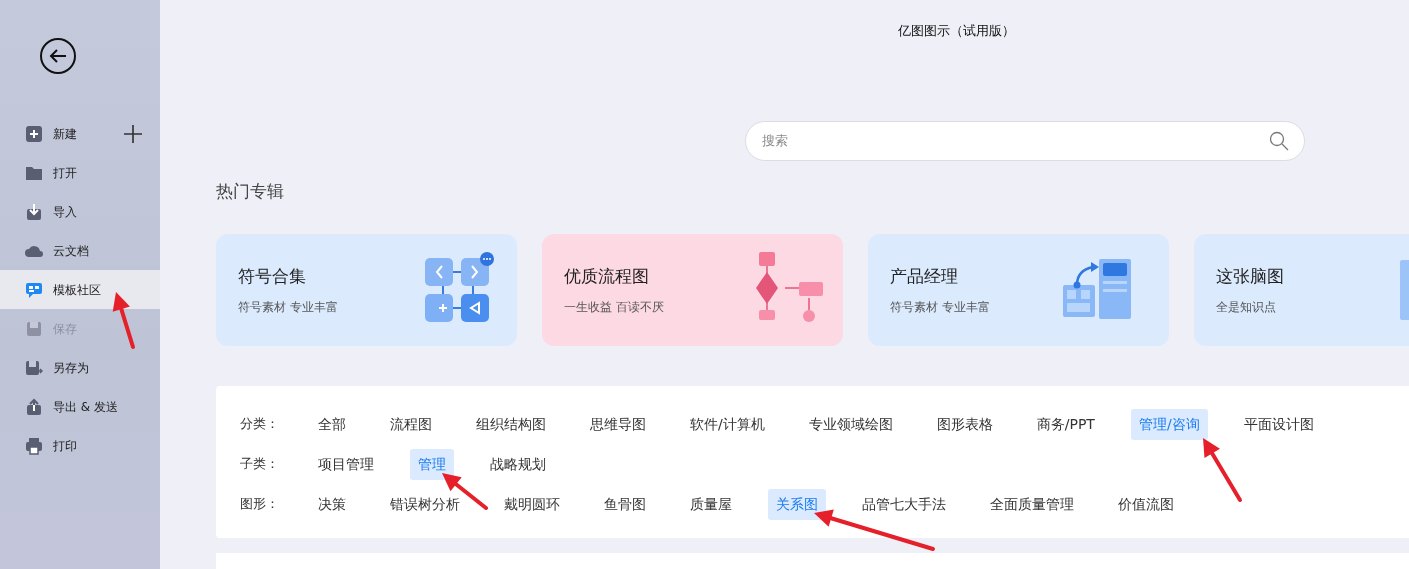  Describe the element at coordinates (904, 504) in the screenshot. I see `filter-option: 品管七大手法` at that location.